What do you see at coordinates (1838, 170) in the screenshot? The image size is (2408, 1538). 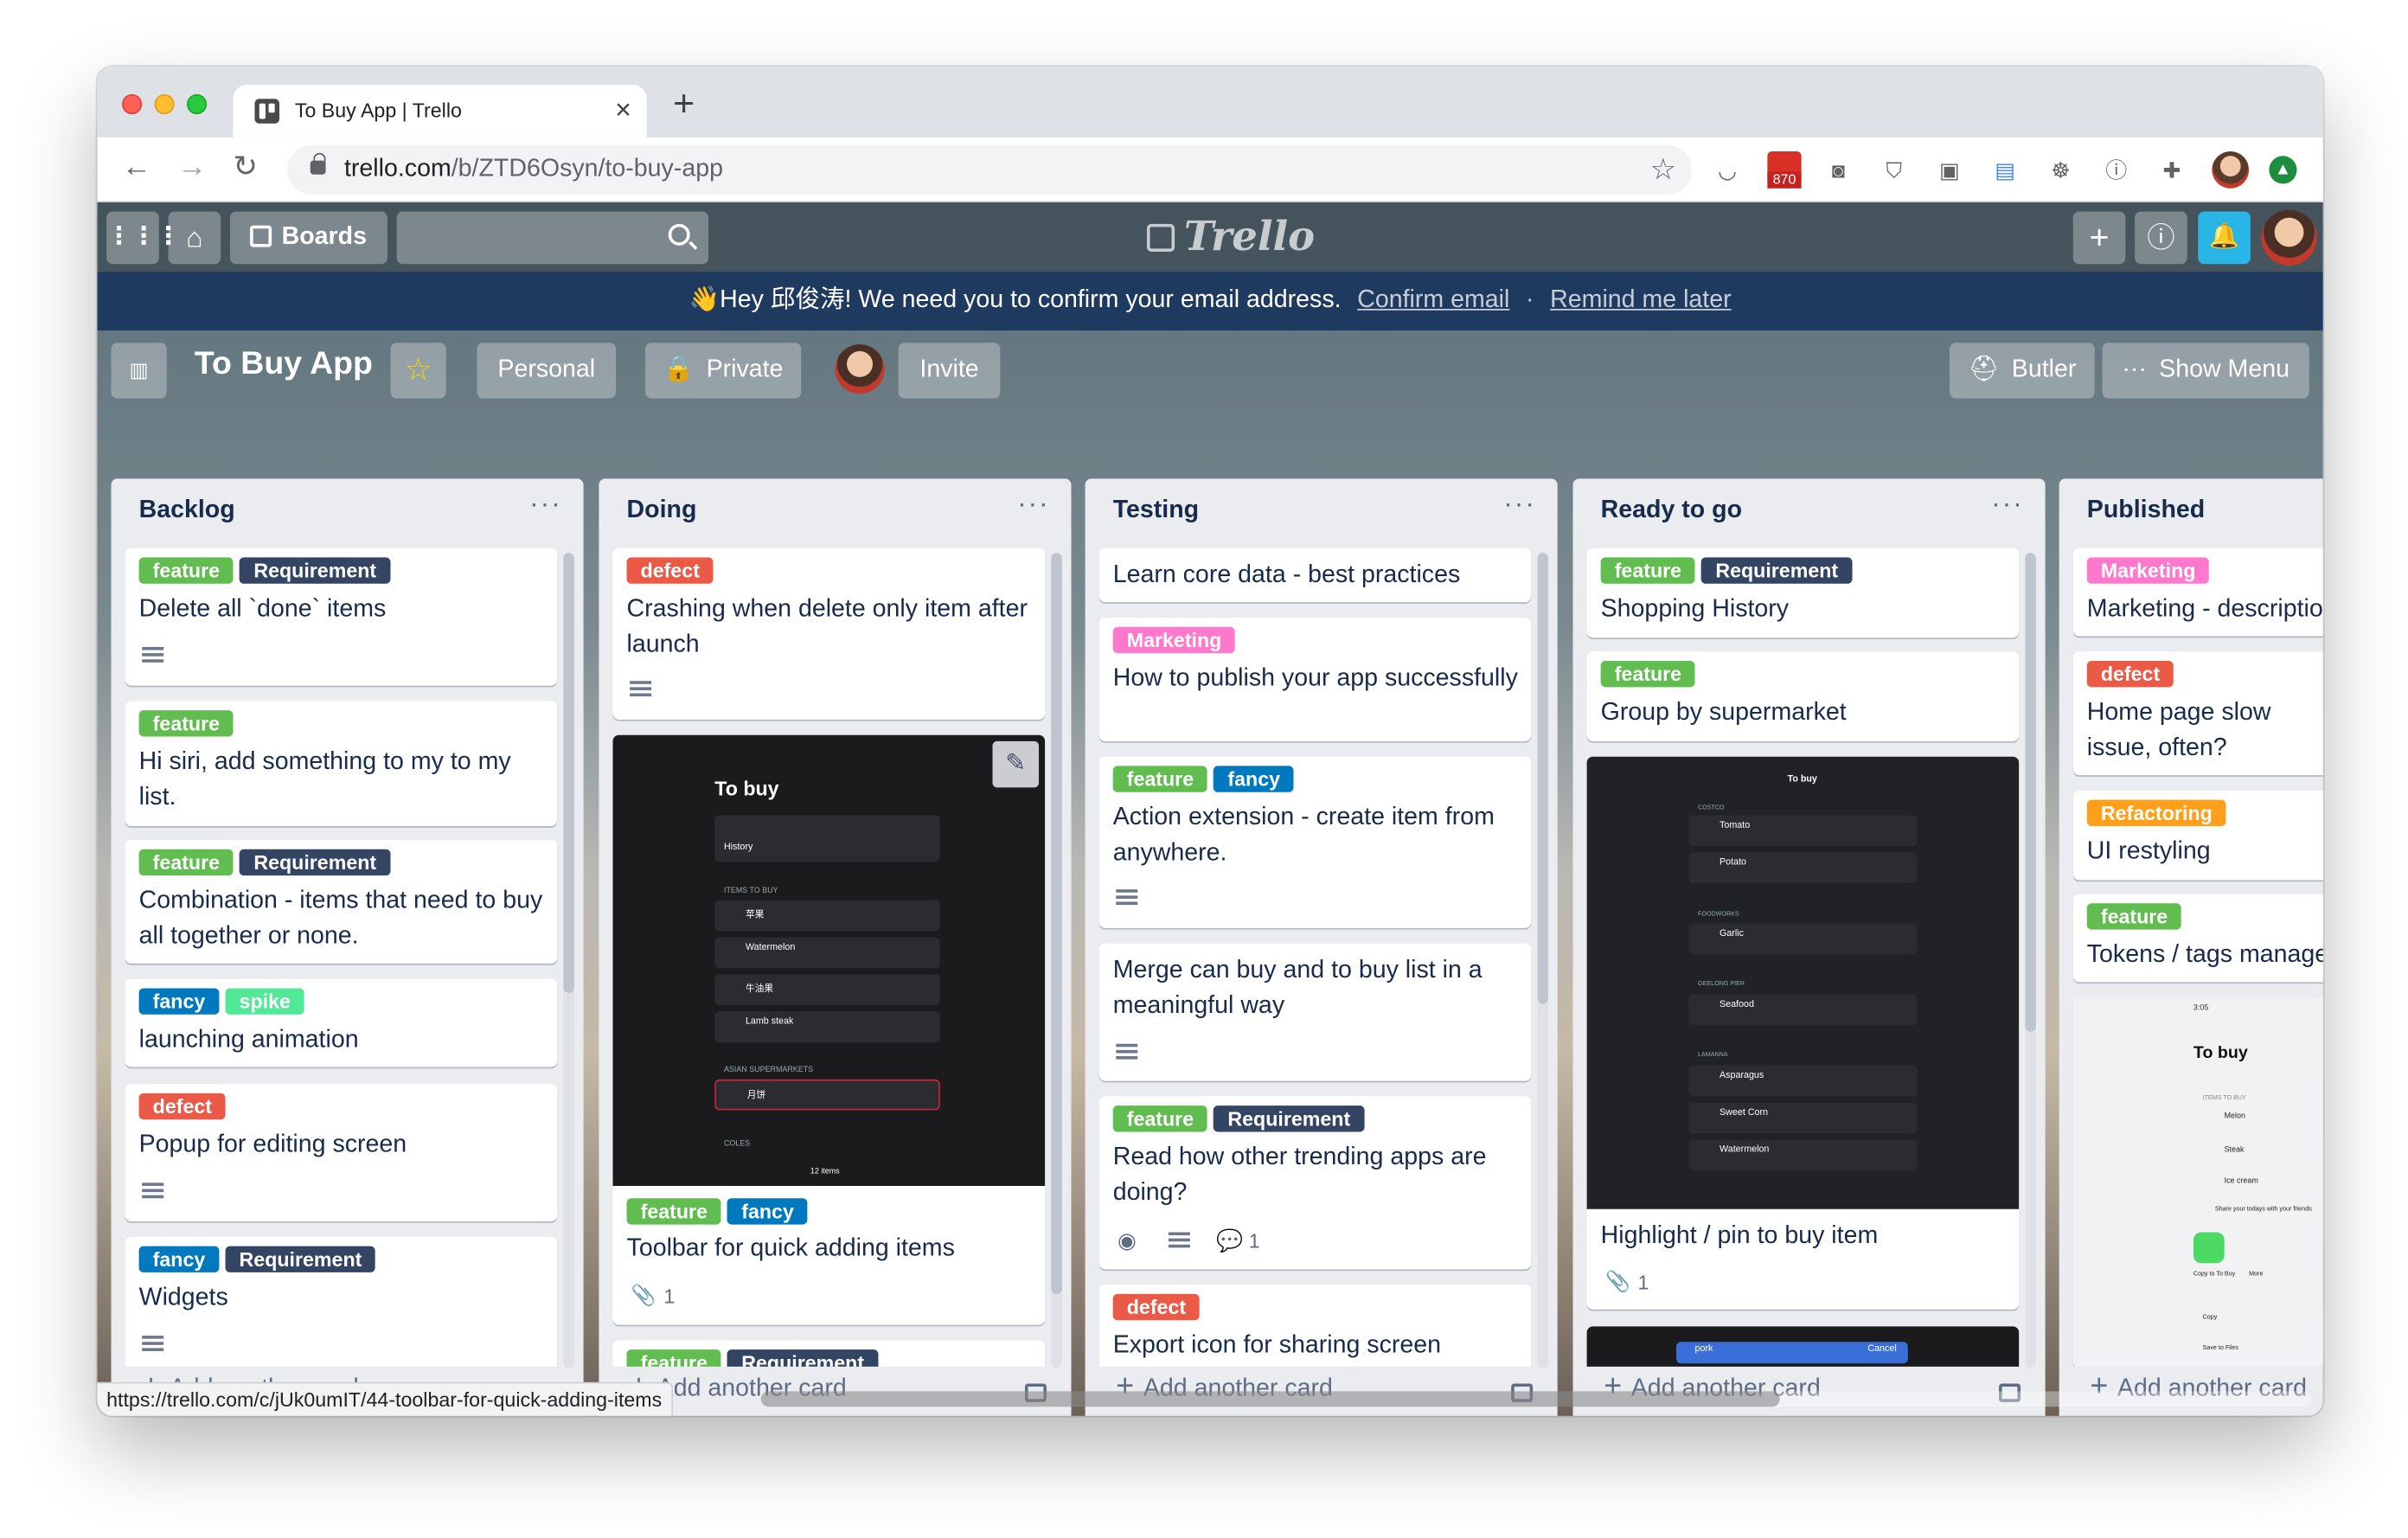 I see `camera-extension-icon: ◙` at bounding box center [1838, 170].